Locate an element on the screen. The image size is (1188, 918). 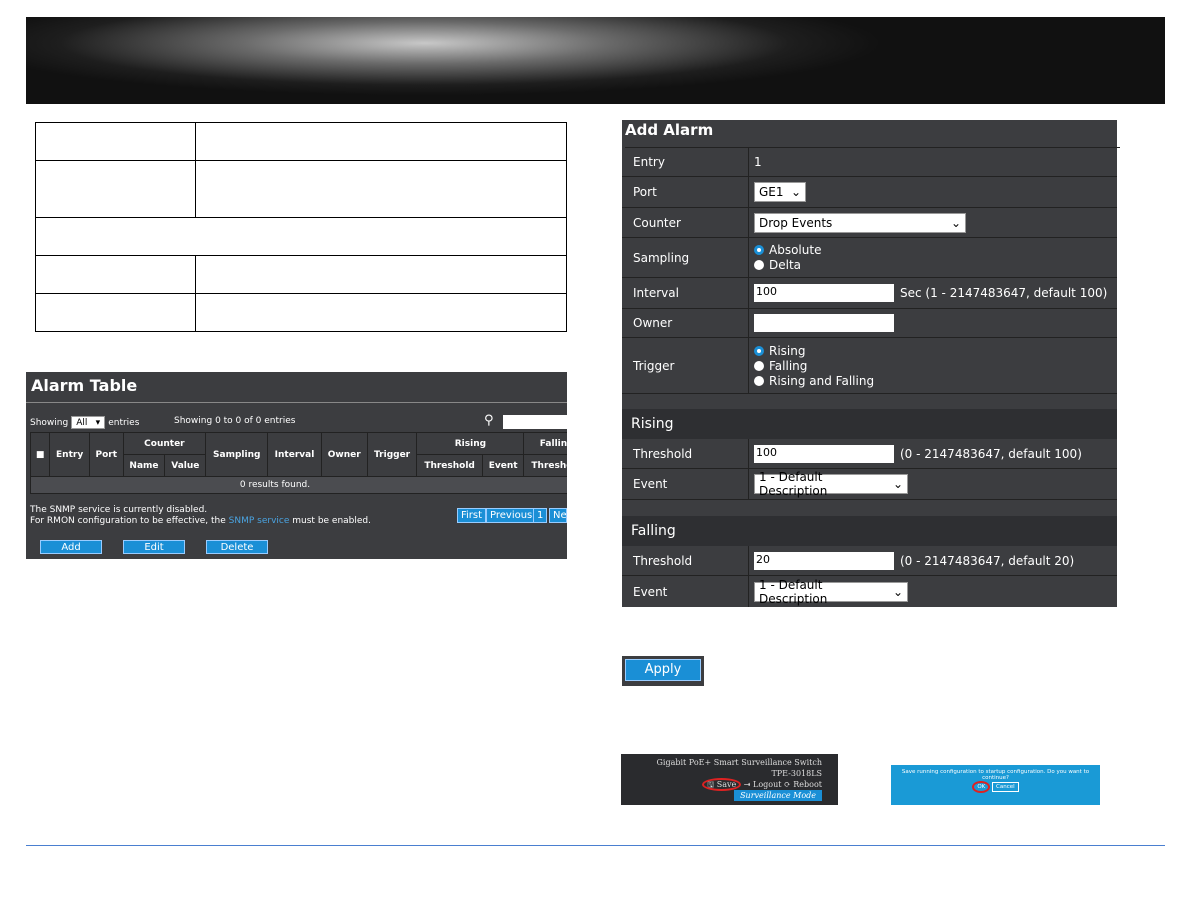
showing-label: Showing is located at coordinates (49, 422).